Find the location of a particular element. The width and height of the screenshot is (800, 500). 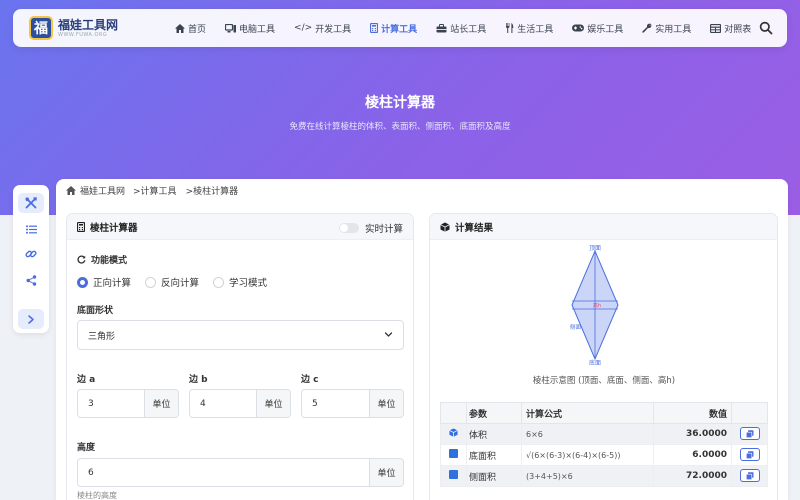

square-icon is located at coordinates (453, 453).